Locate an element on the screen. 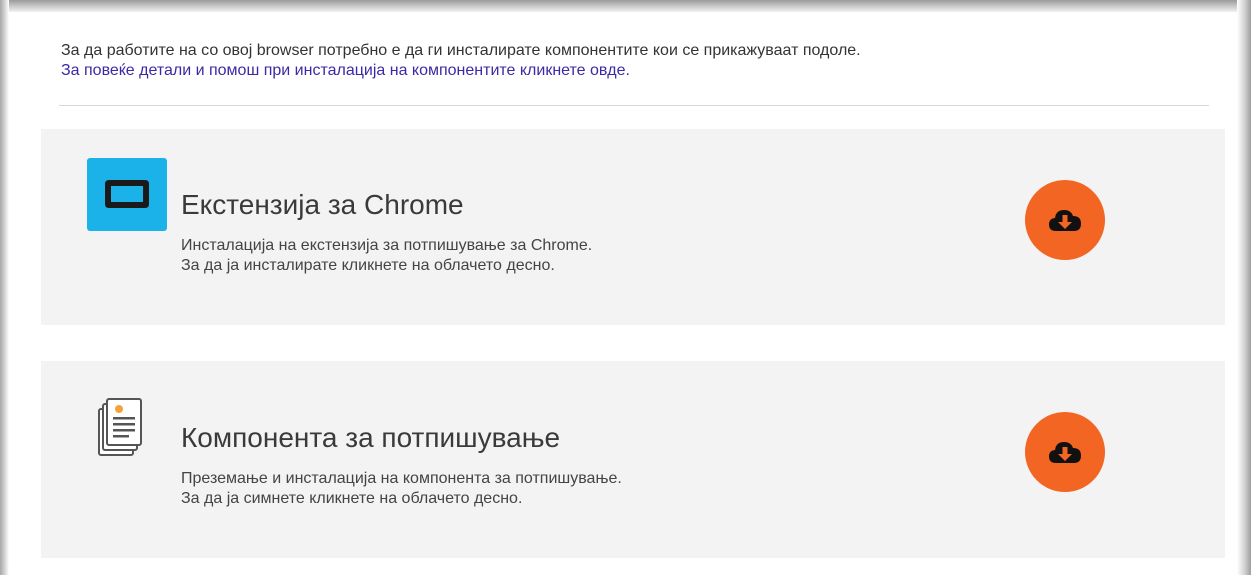 Image resolution: width=1251 pixels, height=575 pixels. component-title: Екстензија за Chrome is located at coordinates (322, 204).